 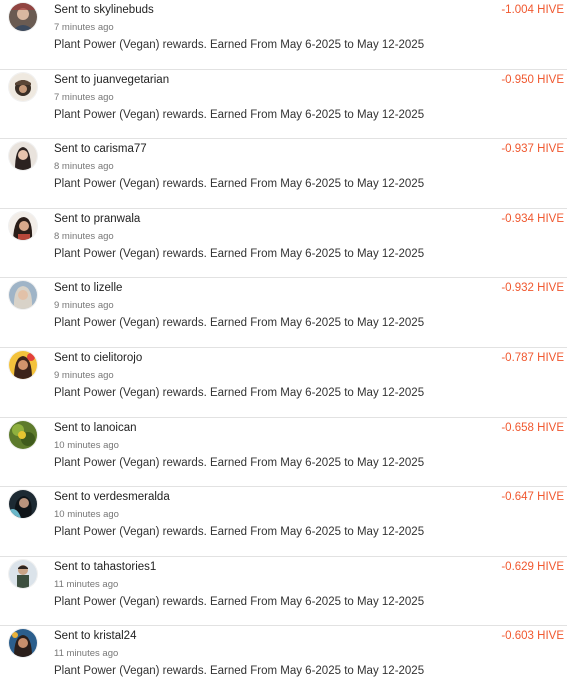 I want to click on transfer-title: Sent to kristal24, so click(x=95, y=636).